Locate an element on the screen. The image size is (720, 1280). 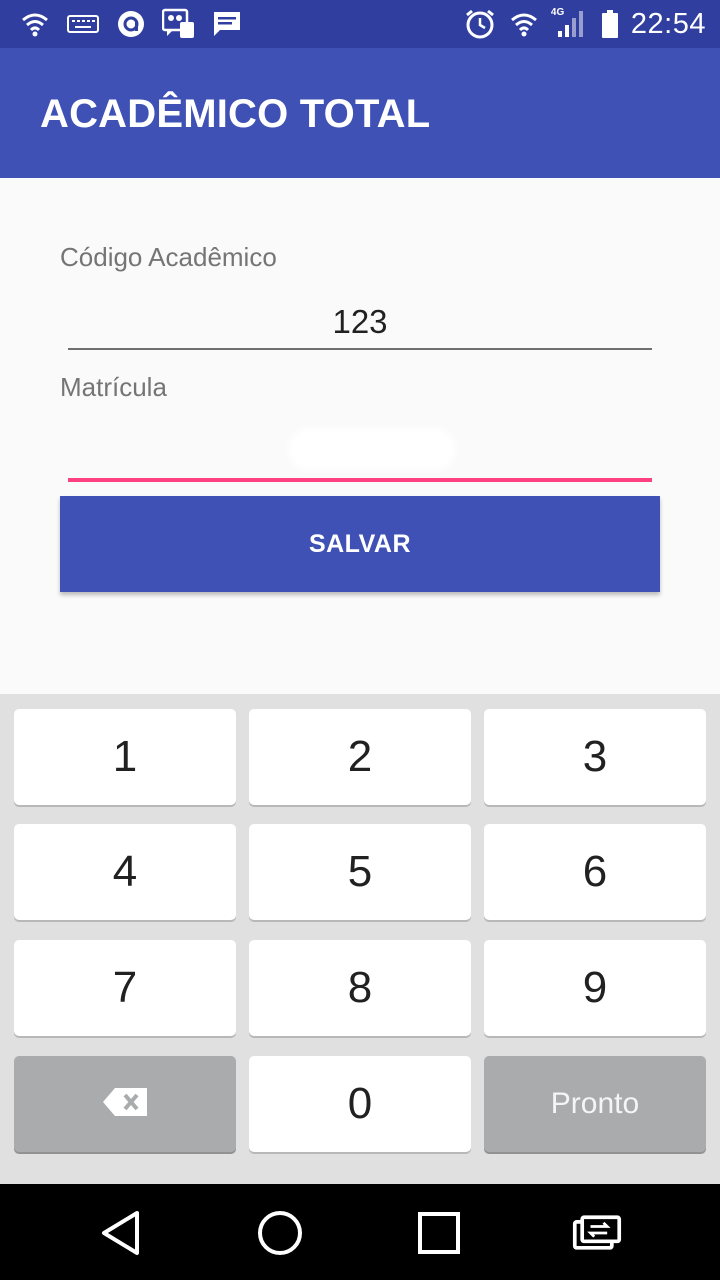
message-icon is located at coordinates (227, 24).